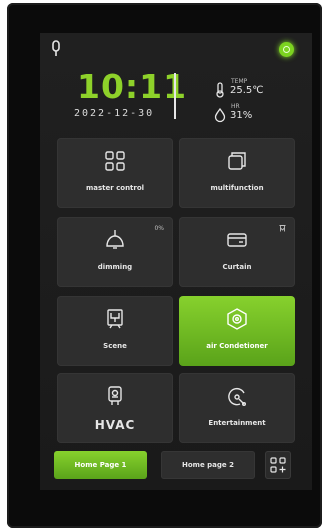  I want to click on scene-icon, so click(115, 319).